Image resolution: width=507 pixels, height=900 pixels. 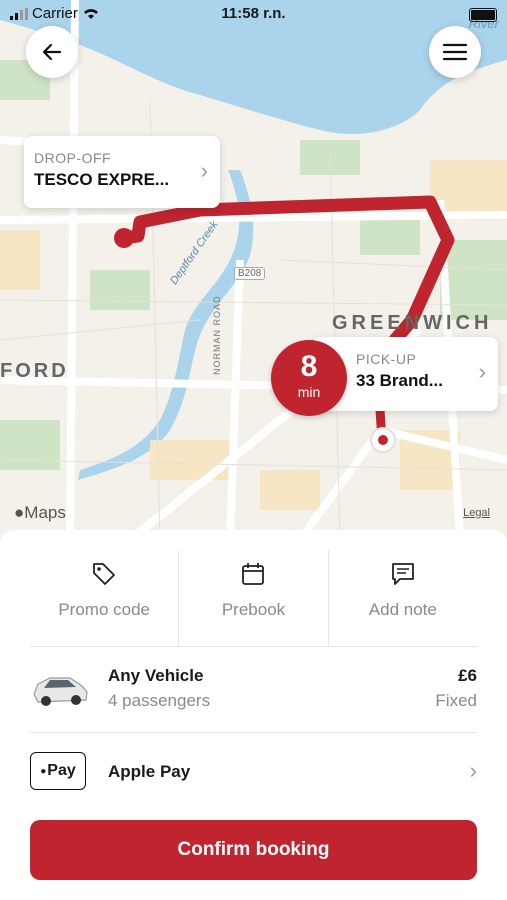 I want to click on back-button, so click(x=52, y=52).